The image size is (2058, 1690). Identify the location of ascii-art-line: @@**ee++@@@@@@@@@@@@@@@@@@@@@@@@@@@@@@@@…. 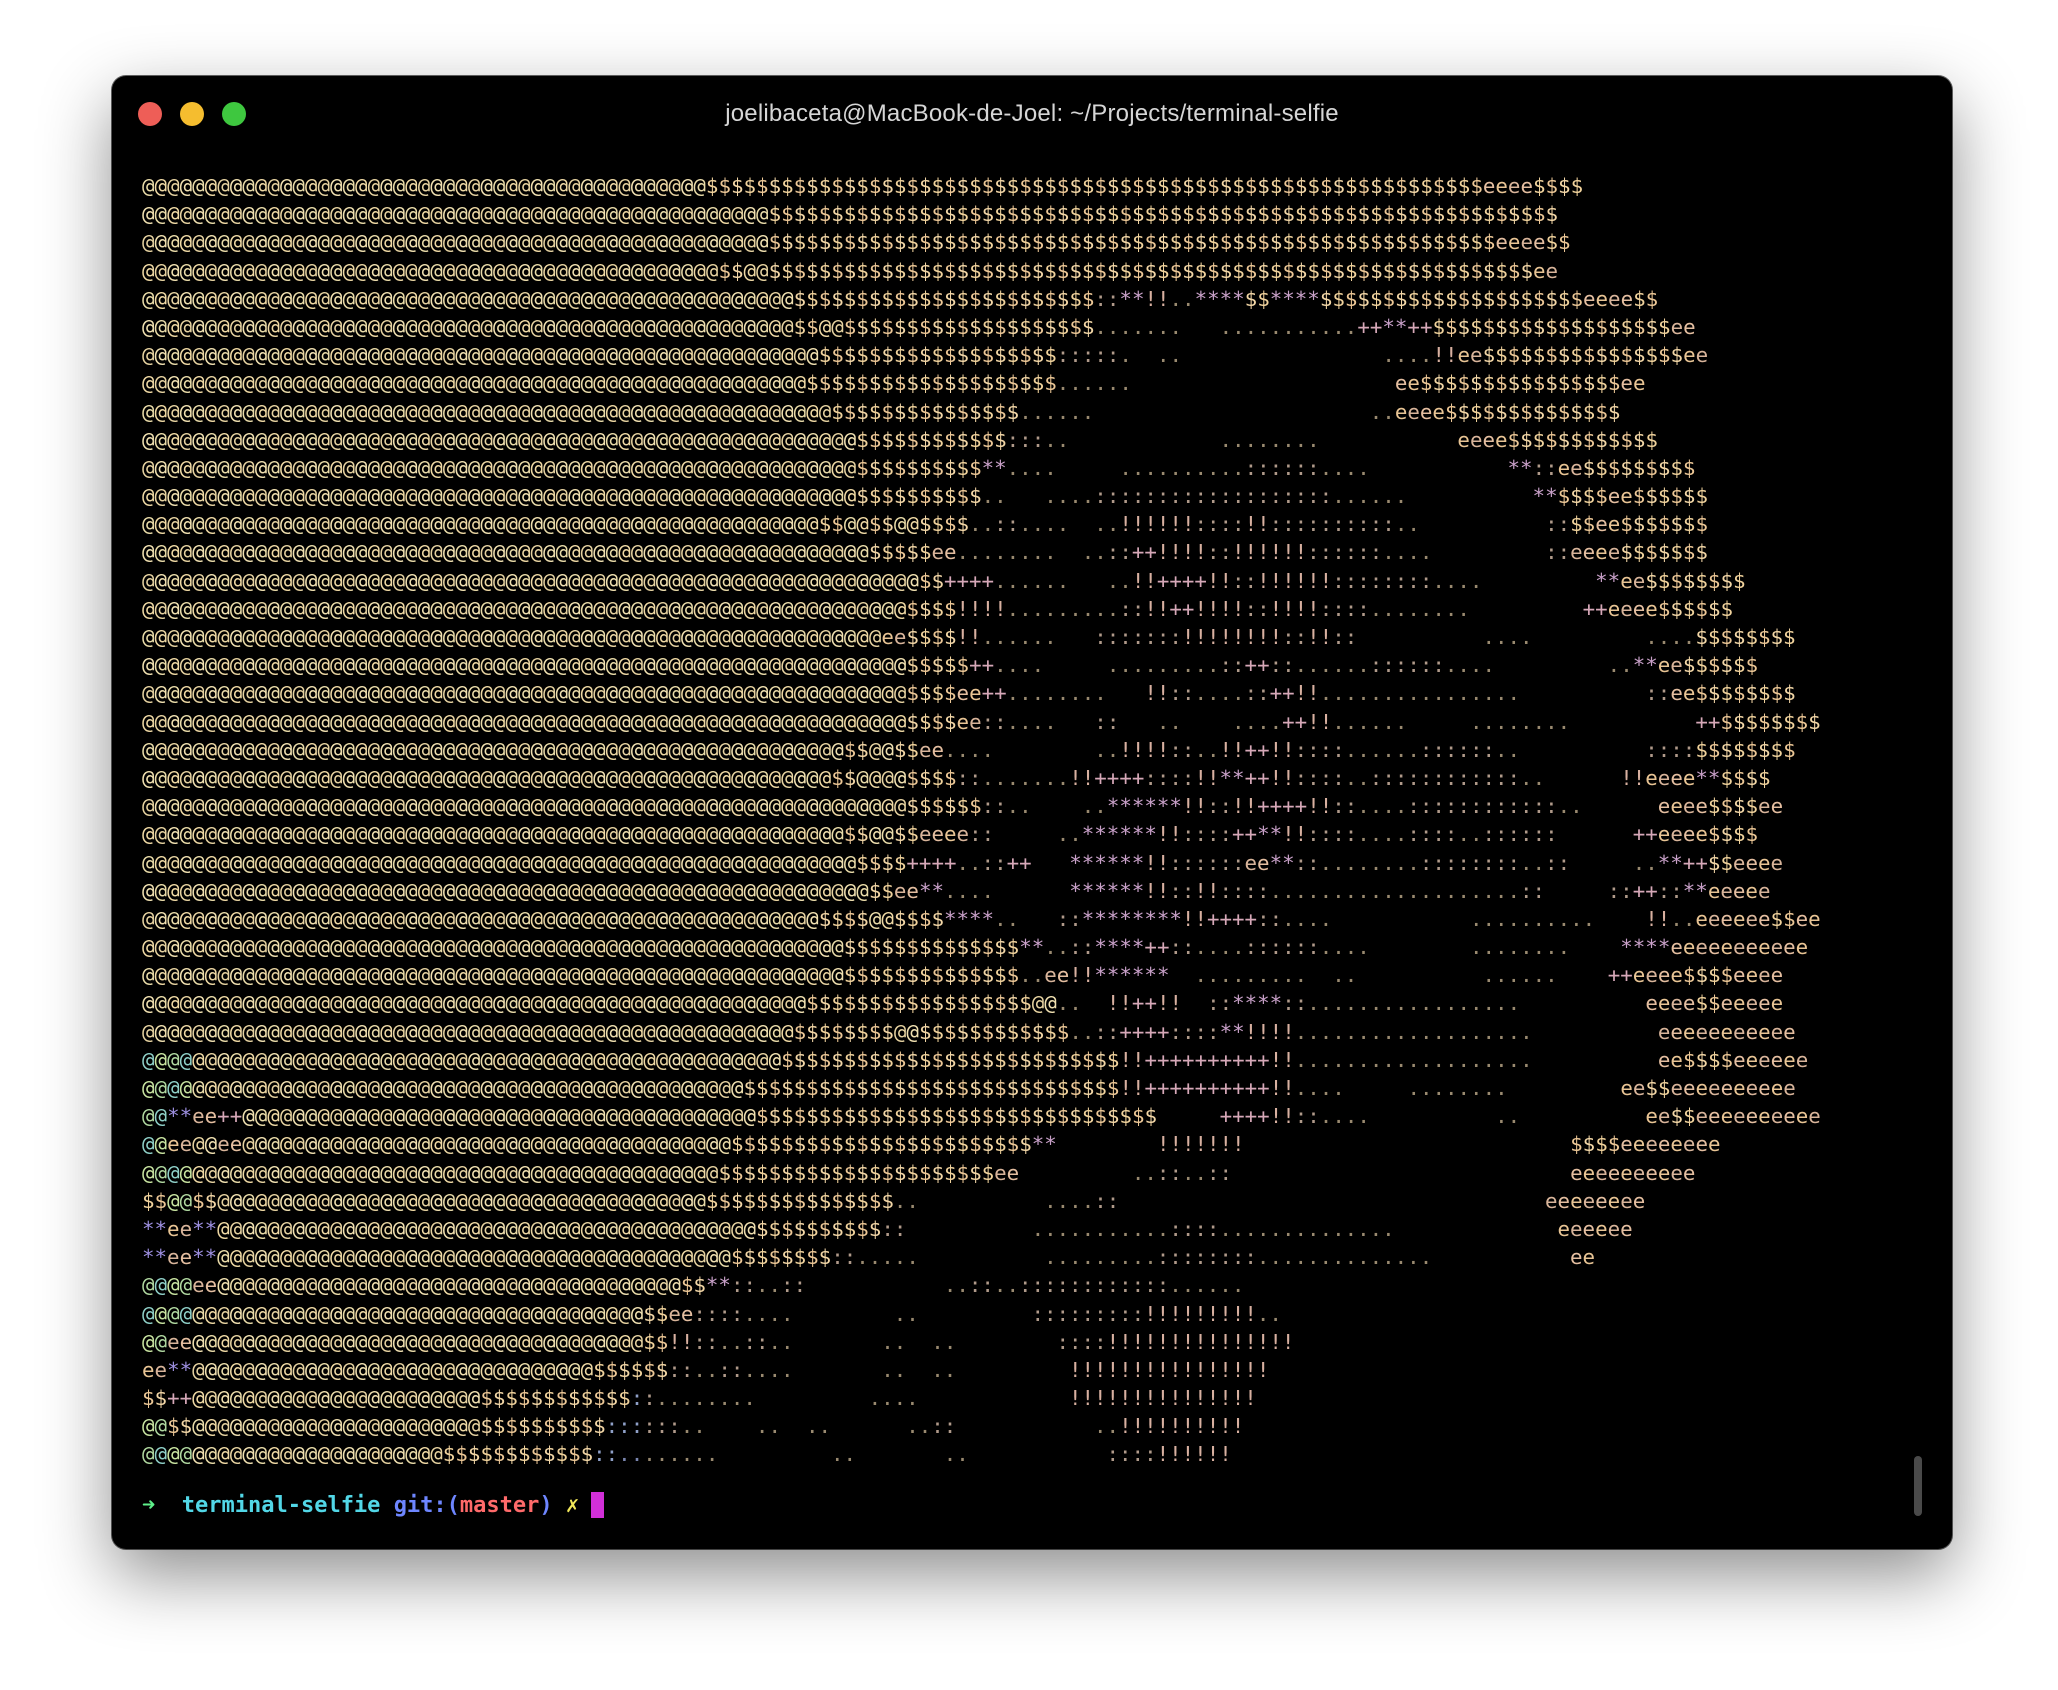
(981, 1116).